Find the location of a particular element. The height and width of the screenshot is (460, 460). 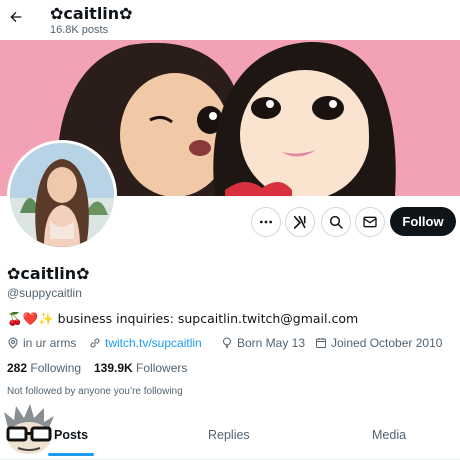

joined-item: Joined October 2010 is located at coordinates (378, 343).